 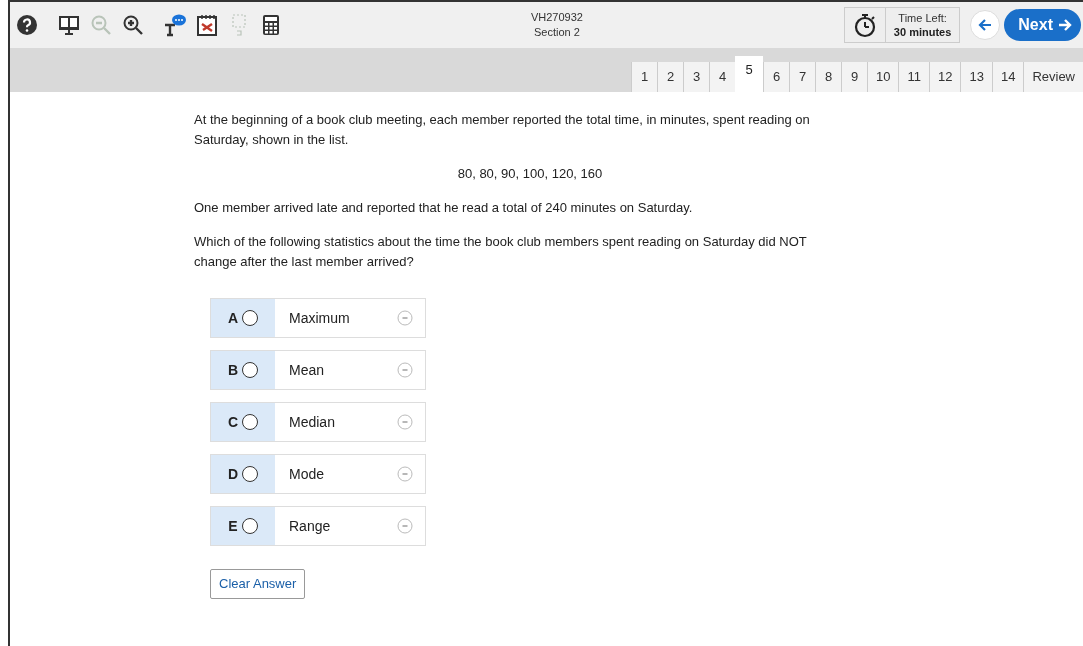 I want to click on answer-option: D Mode, so click(x=318, y=474).